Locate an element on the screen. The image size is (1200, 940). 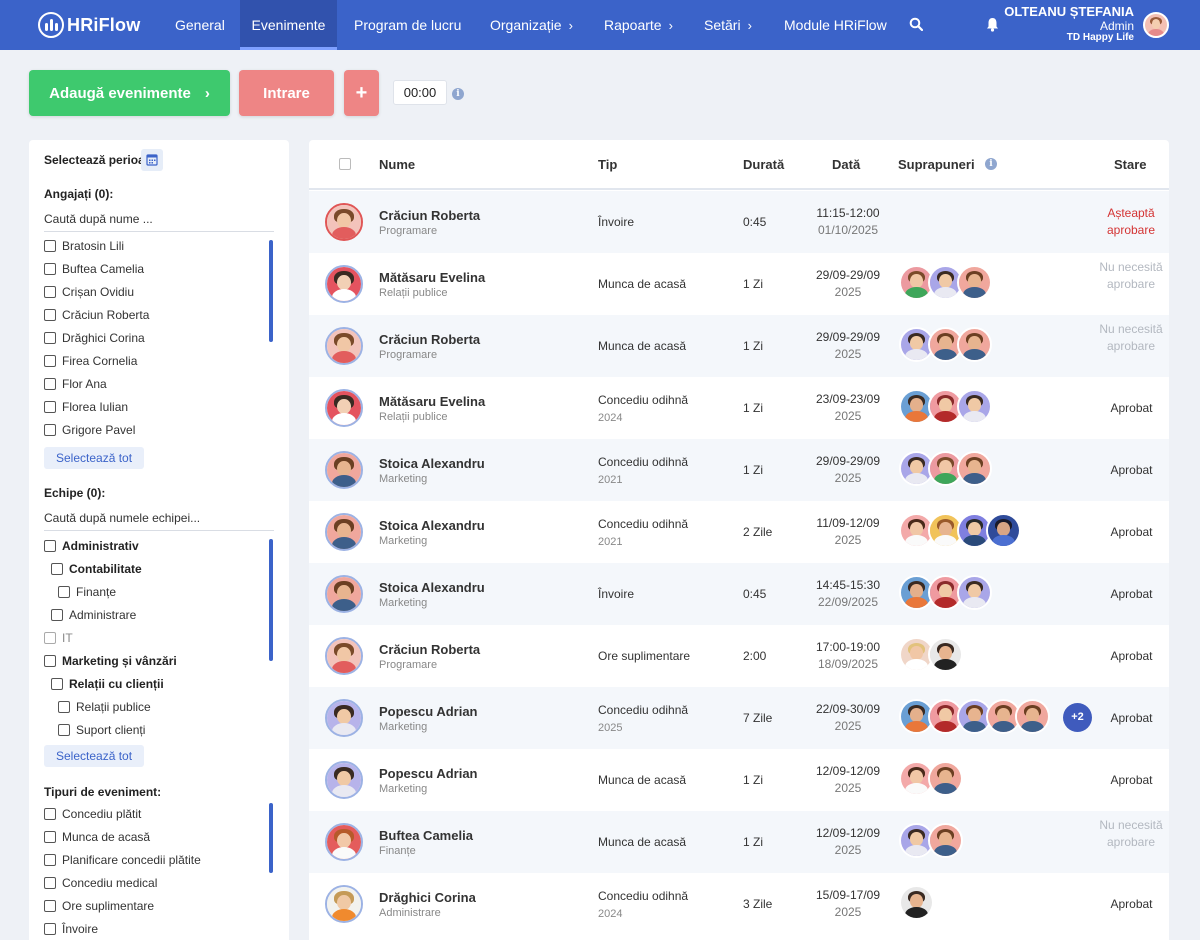
employee-filter-item: Firea Cornelia is located at coordinates (159, 360).